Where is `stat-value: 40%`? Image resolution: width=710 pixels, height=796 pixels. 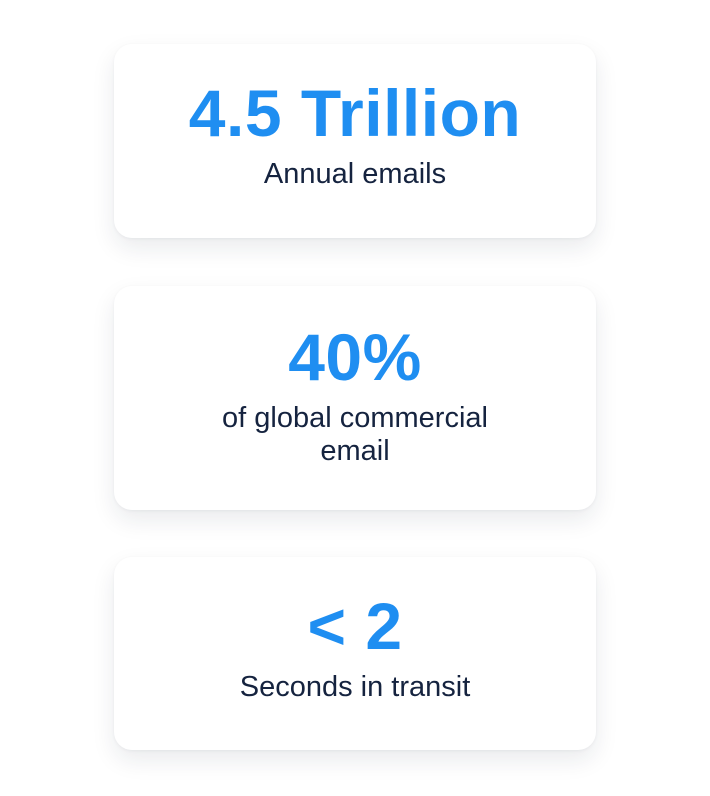
stat-value: 40% is located at coordinates (355, 357).